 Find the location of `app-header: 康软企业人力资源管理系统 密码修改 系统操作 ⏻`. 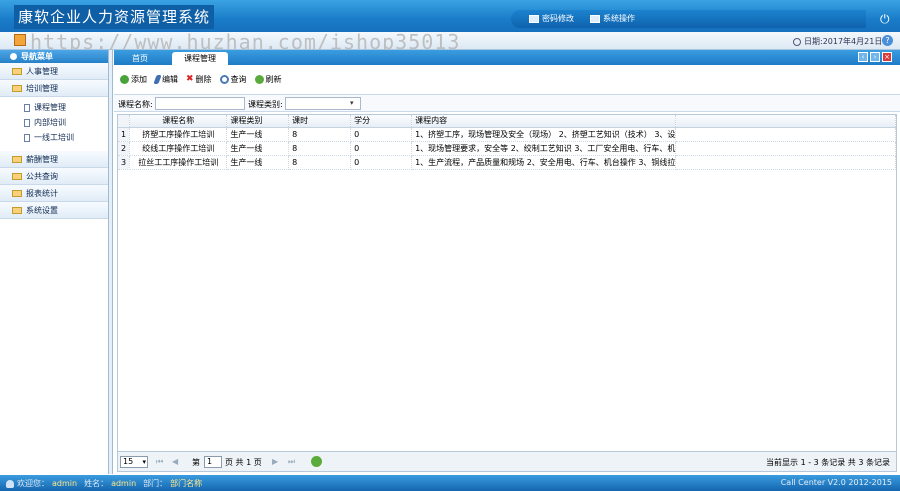

app-header: 康软企业人力资源管理系统 密码修改 系统操作 ⏻ is located at coordinates (450, 16).